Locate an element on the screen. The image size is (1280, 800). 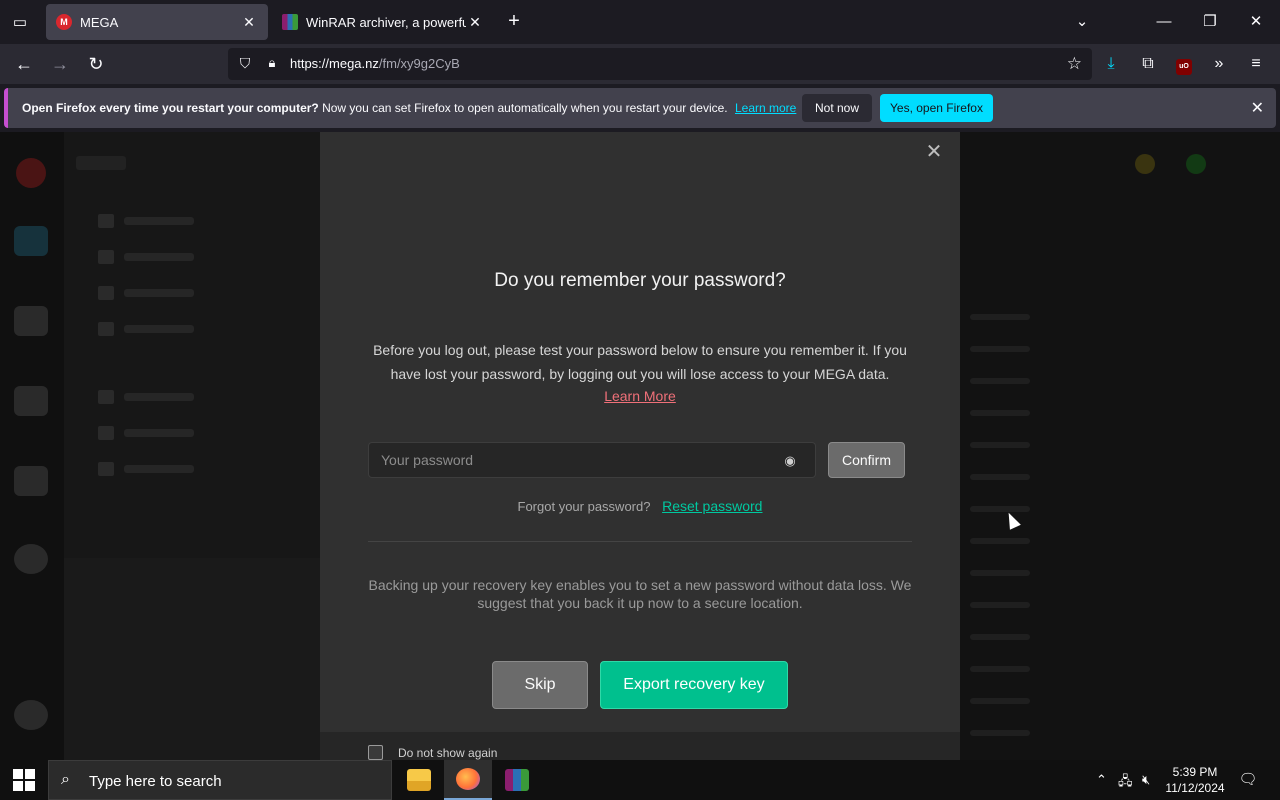
tab-title: WinRAR archiver, a powerful to is located at coordinates (386, 22).